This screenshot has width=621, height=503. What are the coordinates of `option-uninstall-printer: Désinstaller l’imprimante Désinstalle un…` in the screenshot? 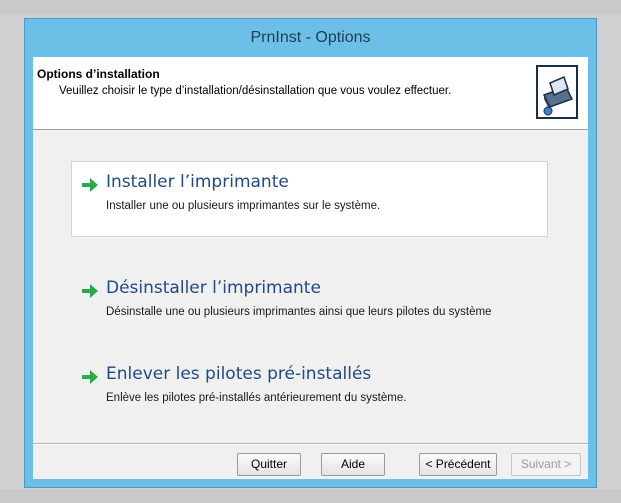 It's located at (309, 305).